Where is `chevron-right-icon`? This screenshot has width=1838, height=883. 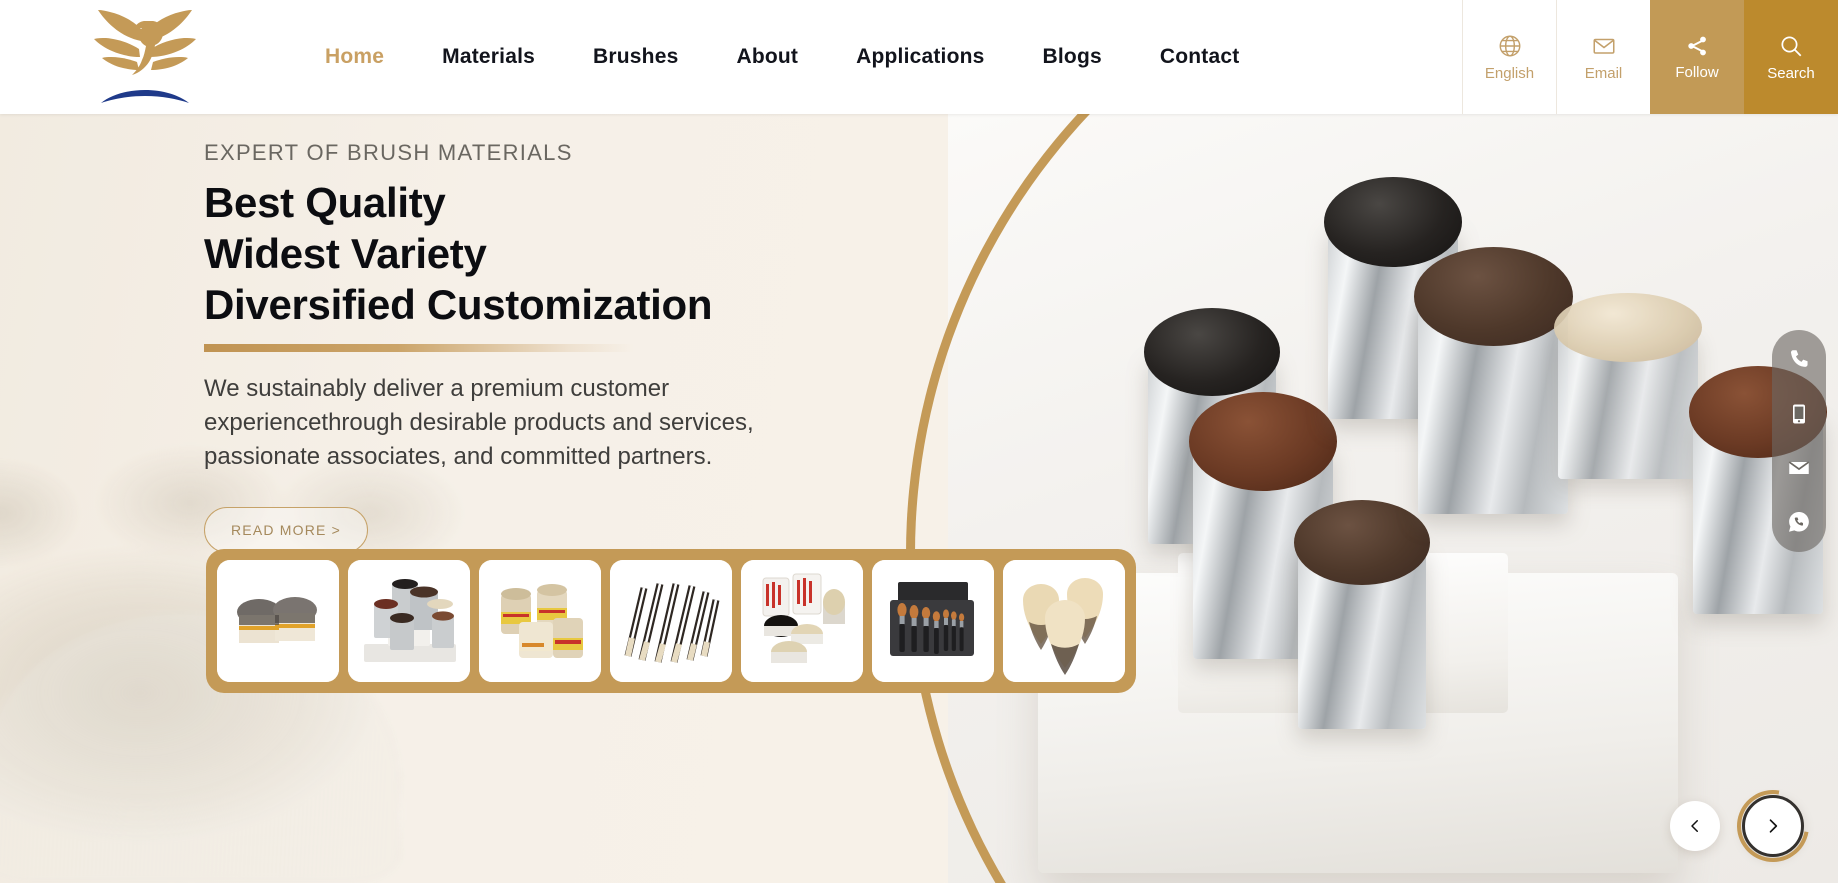
chevron-right-icon is located at coordinates (1773, 826).